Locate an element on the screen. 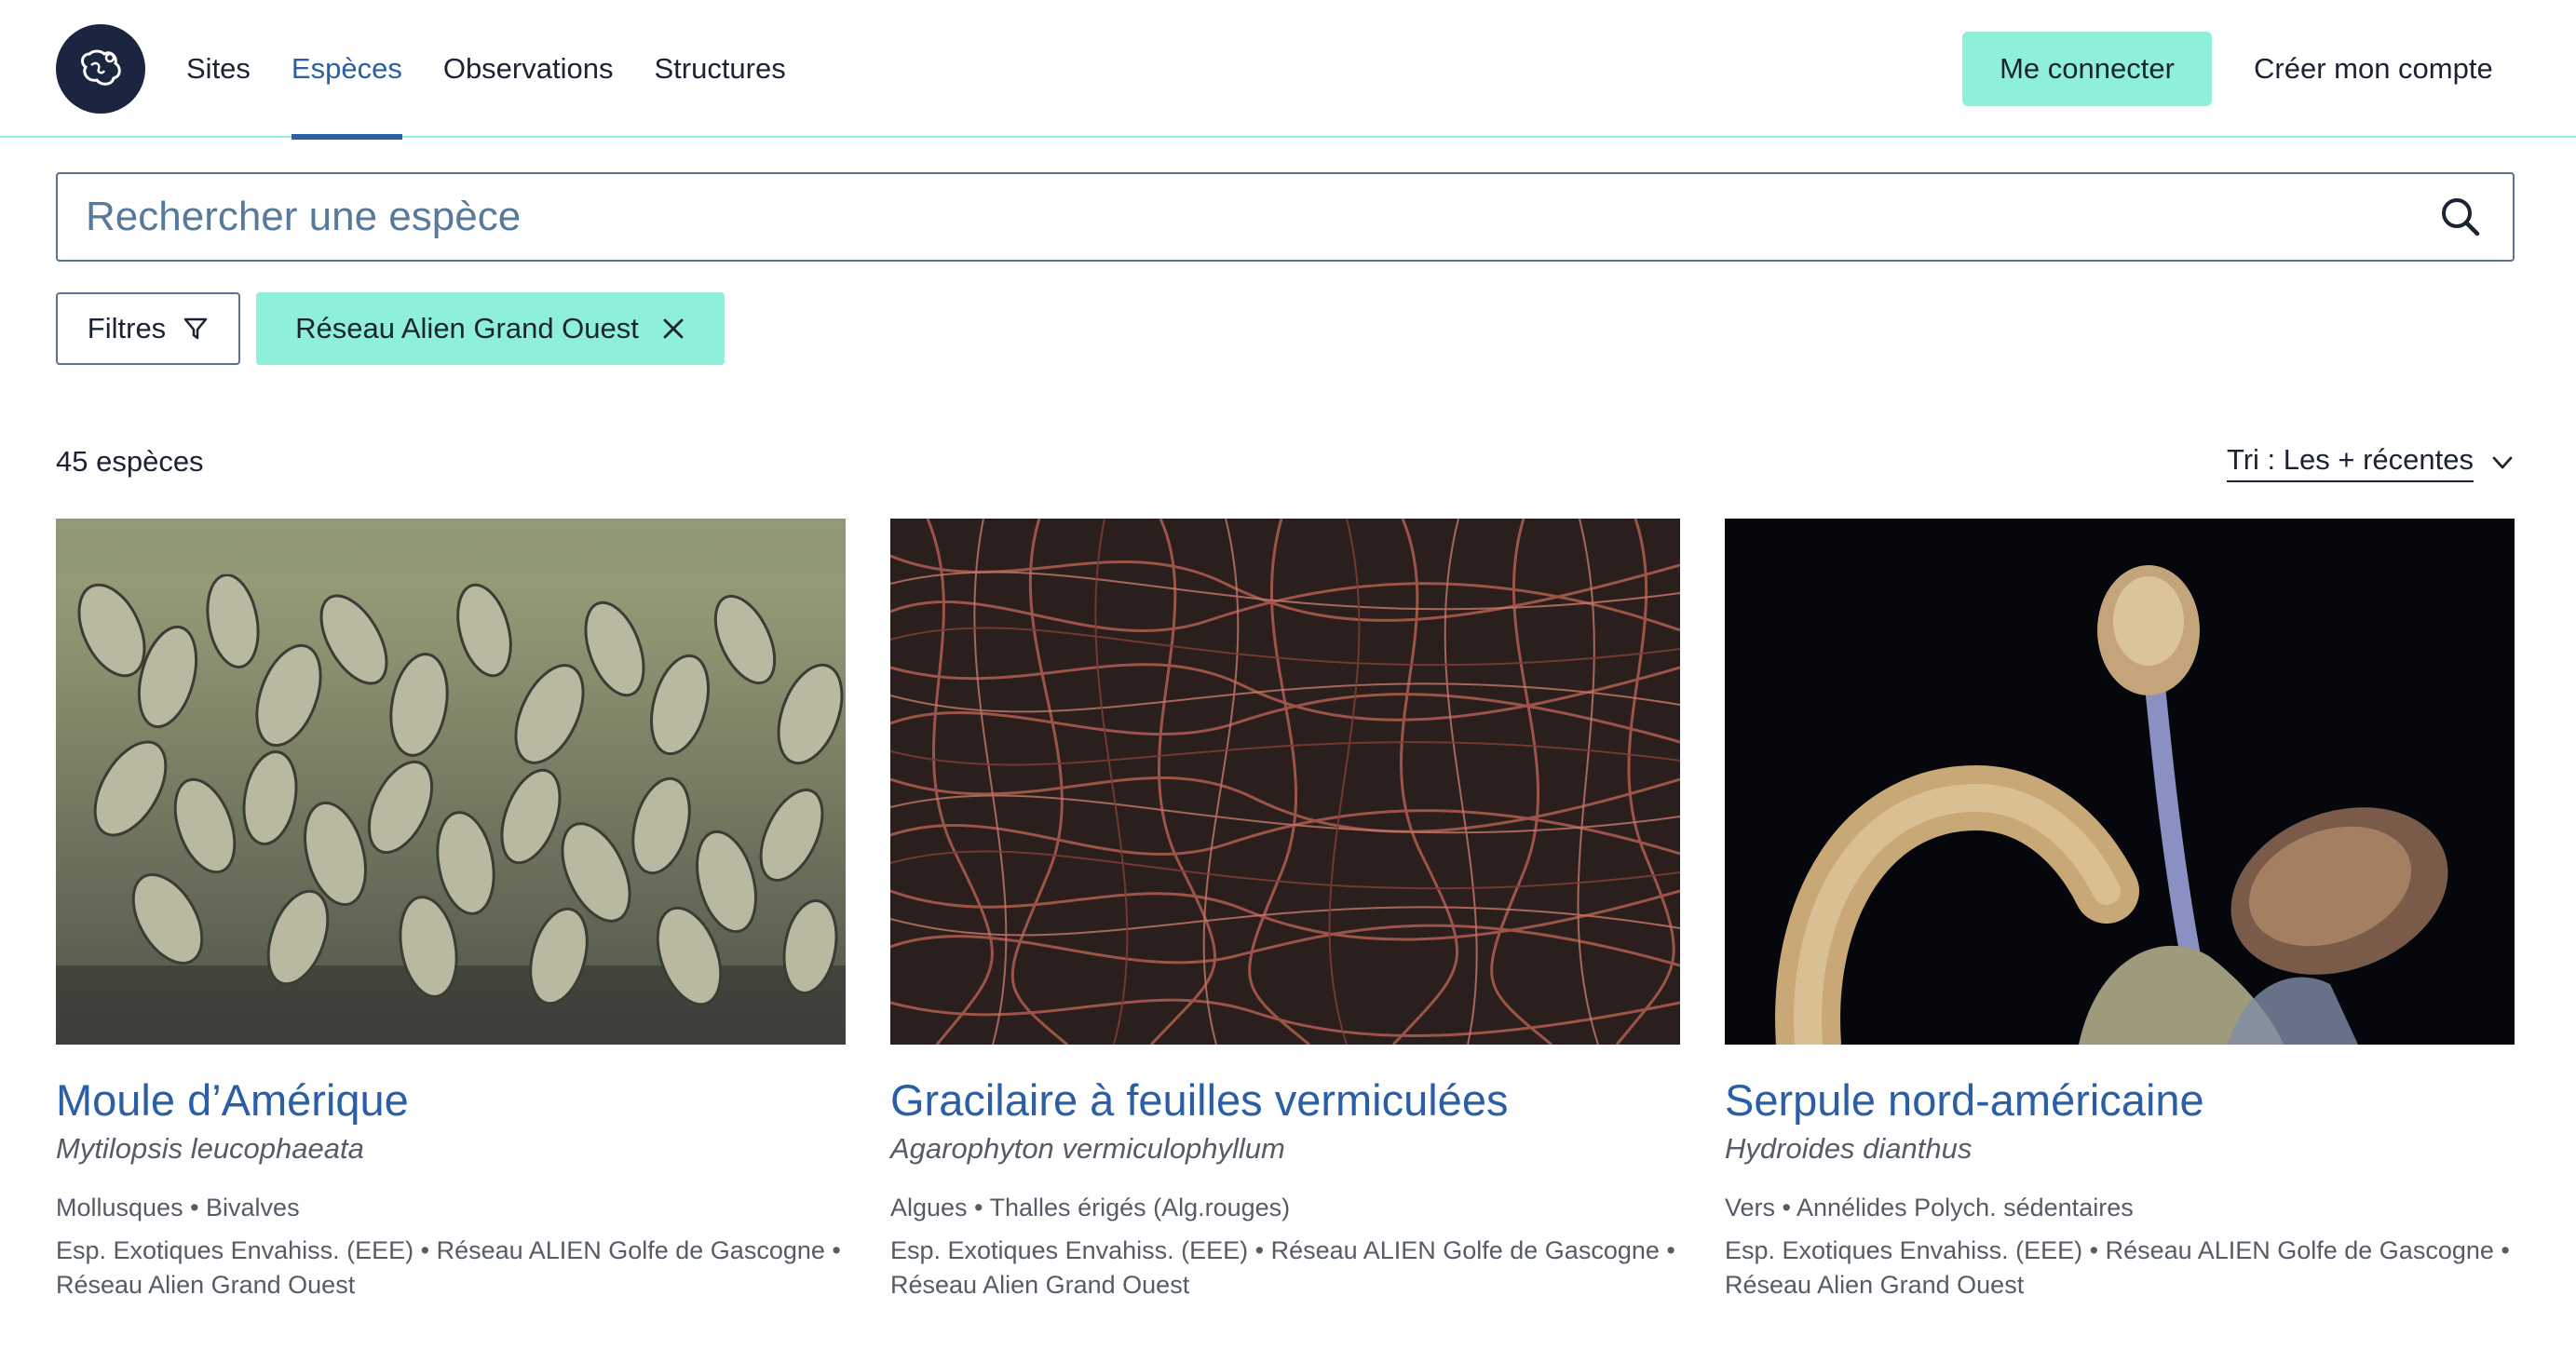 This screenshot has width=2576, height=1363. active-filter-chip: Réseau Alien Grand Ouest is located at coordinates (490, 329).